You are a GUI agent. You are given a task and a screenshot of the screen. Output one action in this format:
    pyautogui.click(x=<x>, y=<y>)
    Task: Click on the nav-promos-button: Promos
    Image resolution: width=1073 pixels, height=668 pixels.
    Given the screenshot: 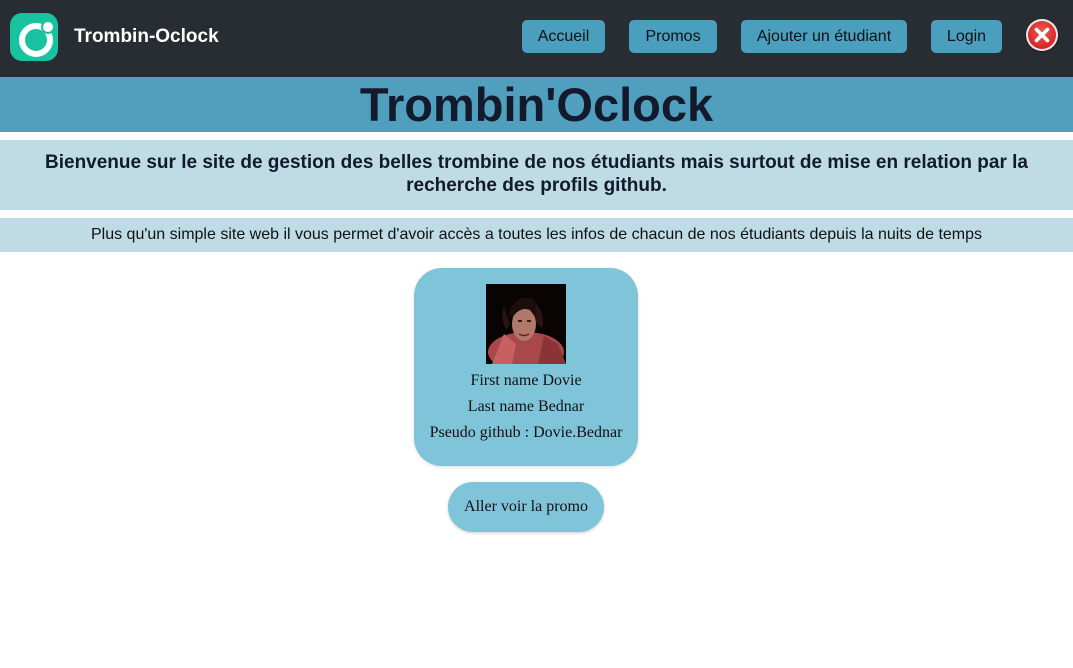 What is the action you would take?
    pyautogui.click(x=673, y=36)
    